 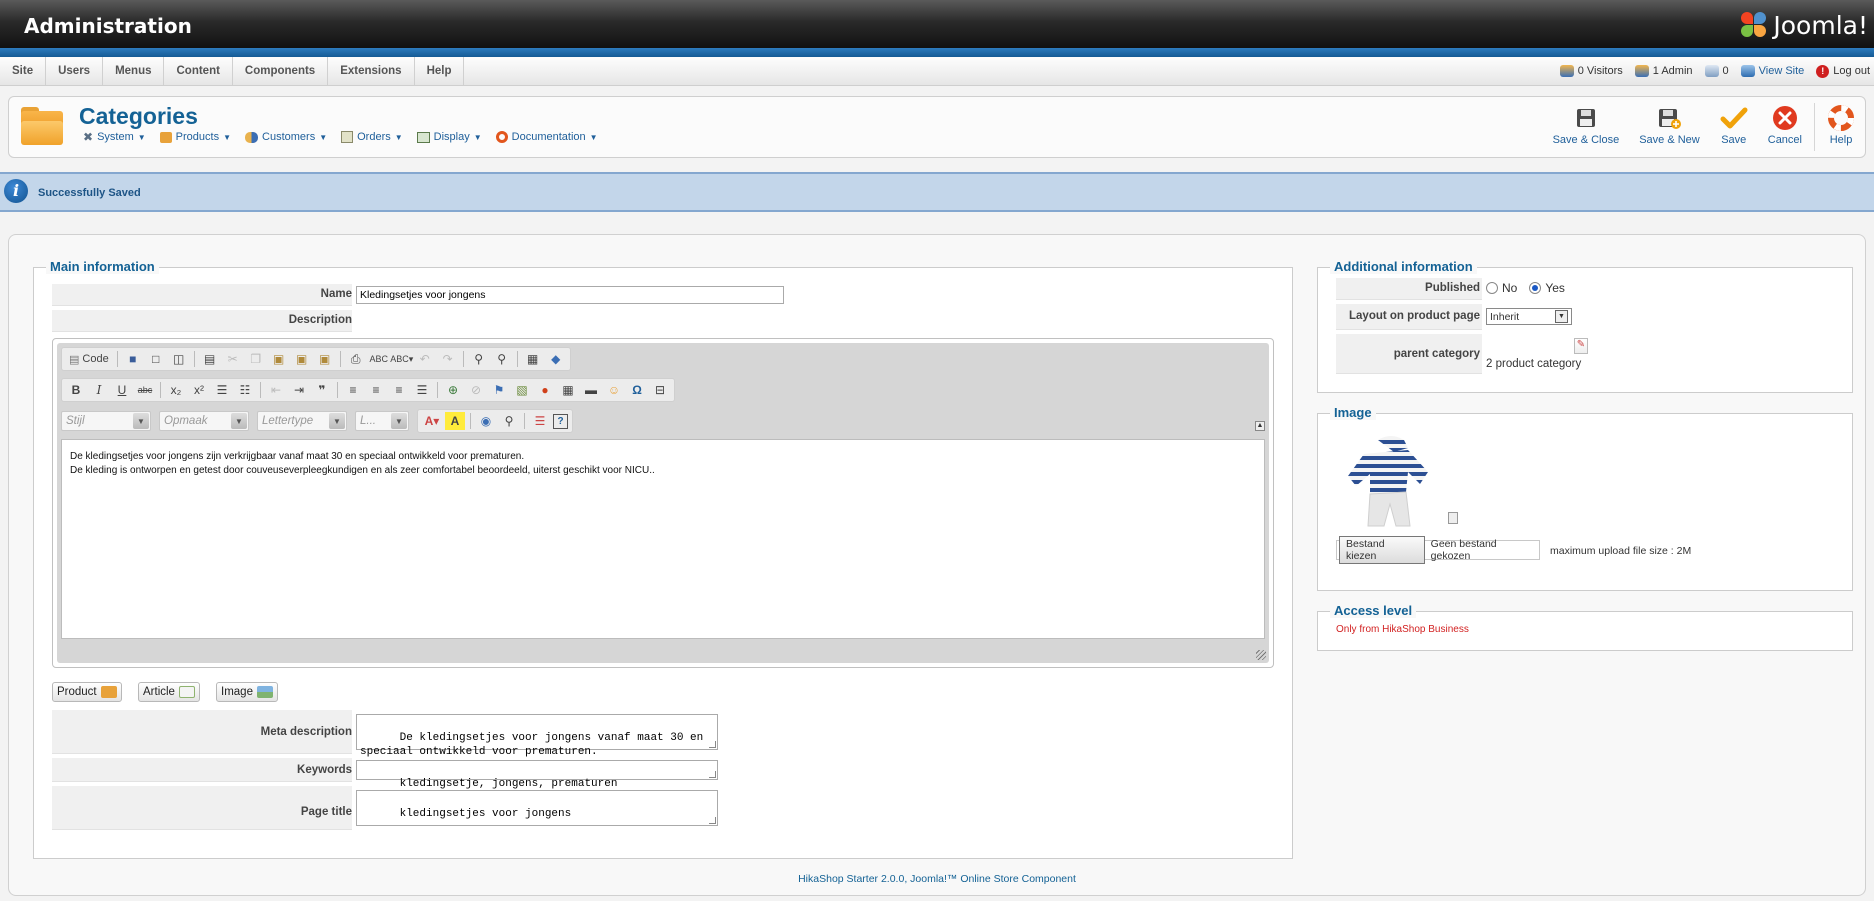 What do you see at coordinates (302, 421) in the screenshot?
I see `font-select: Lettertype ▼` at bounding box center [302, 421].